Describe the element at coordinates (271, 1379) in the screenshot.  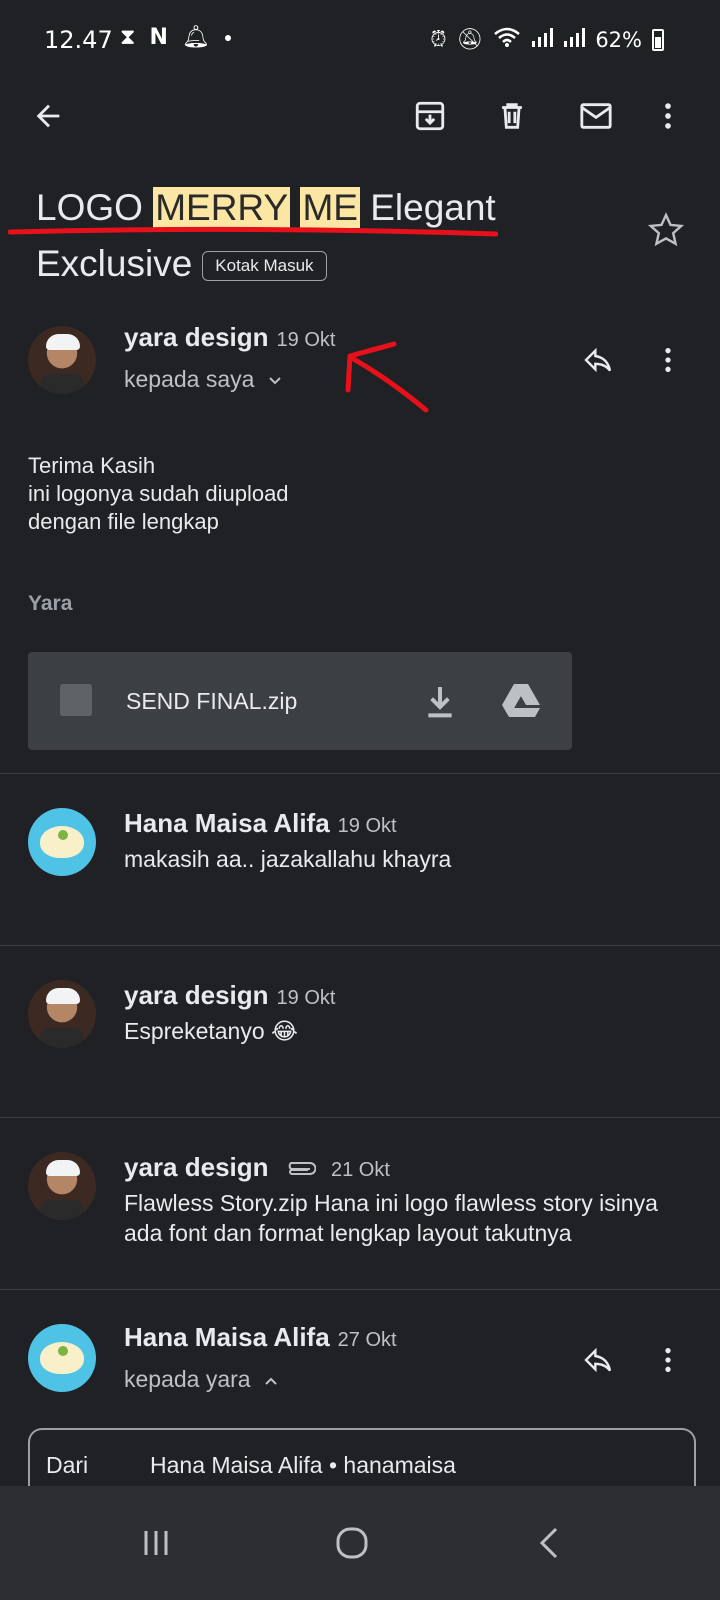
I see `chevron-up-icon` at that location.